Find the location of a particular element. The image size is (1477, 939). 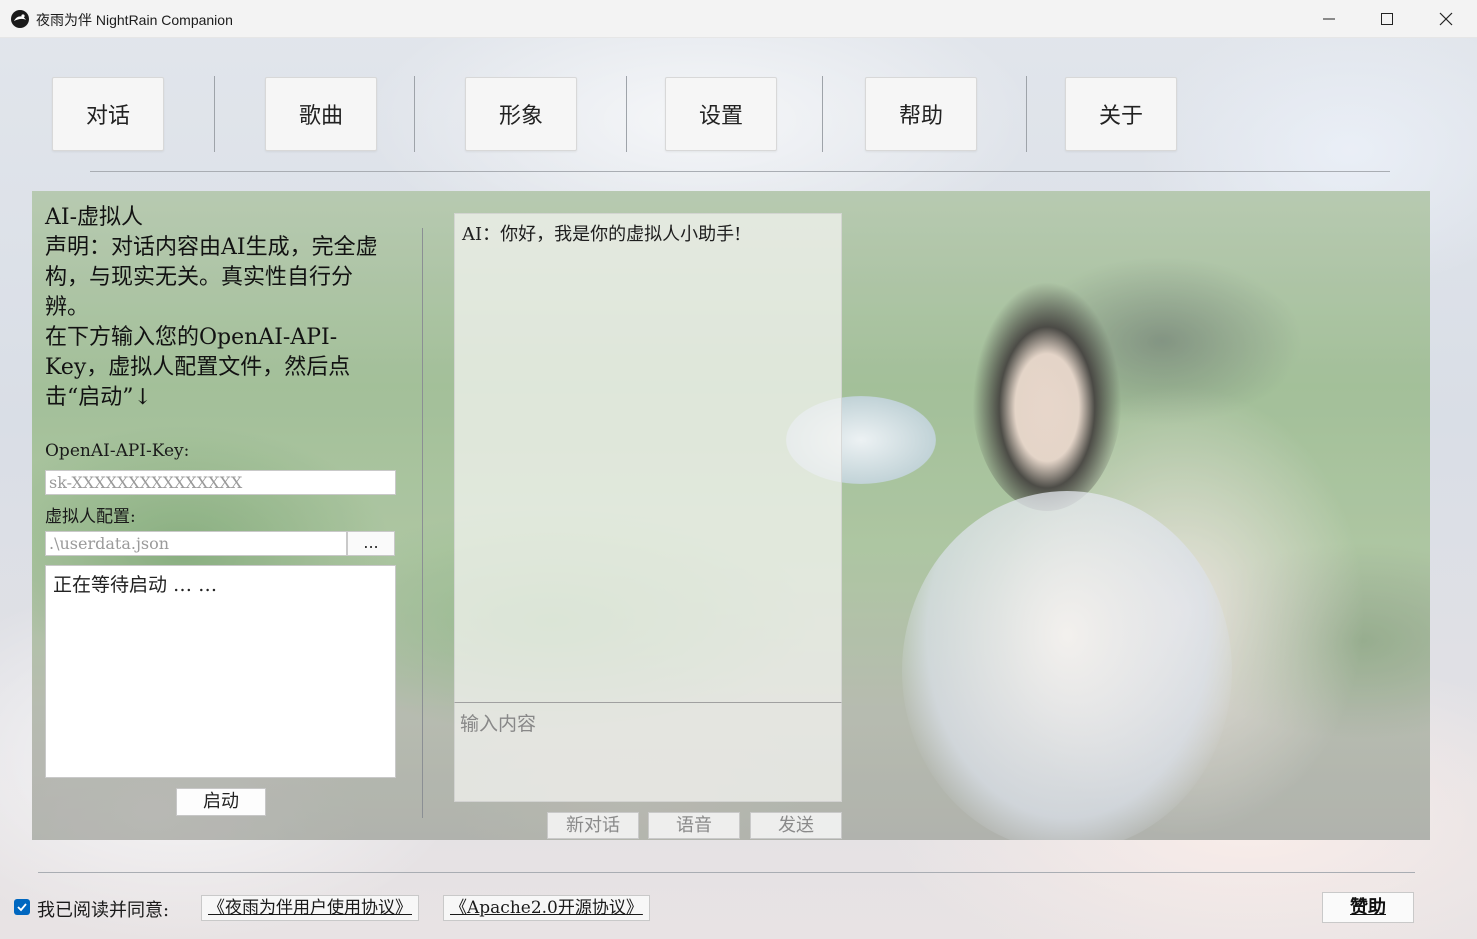

chat-input: 输入内容 is located at coordinates (648, 752).